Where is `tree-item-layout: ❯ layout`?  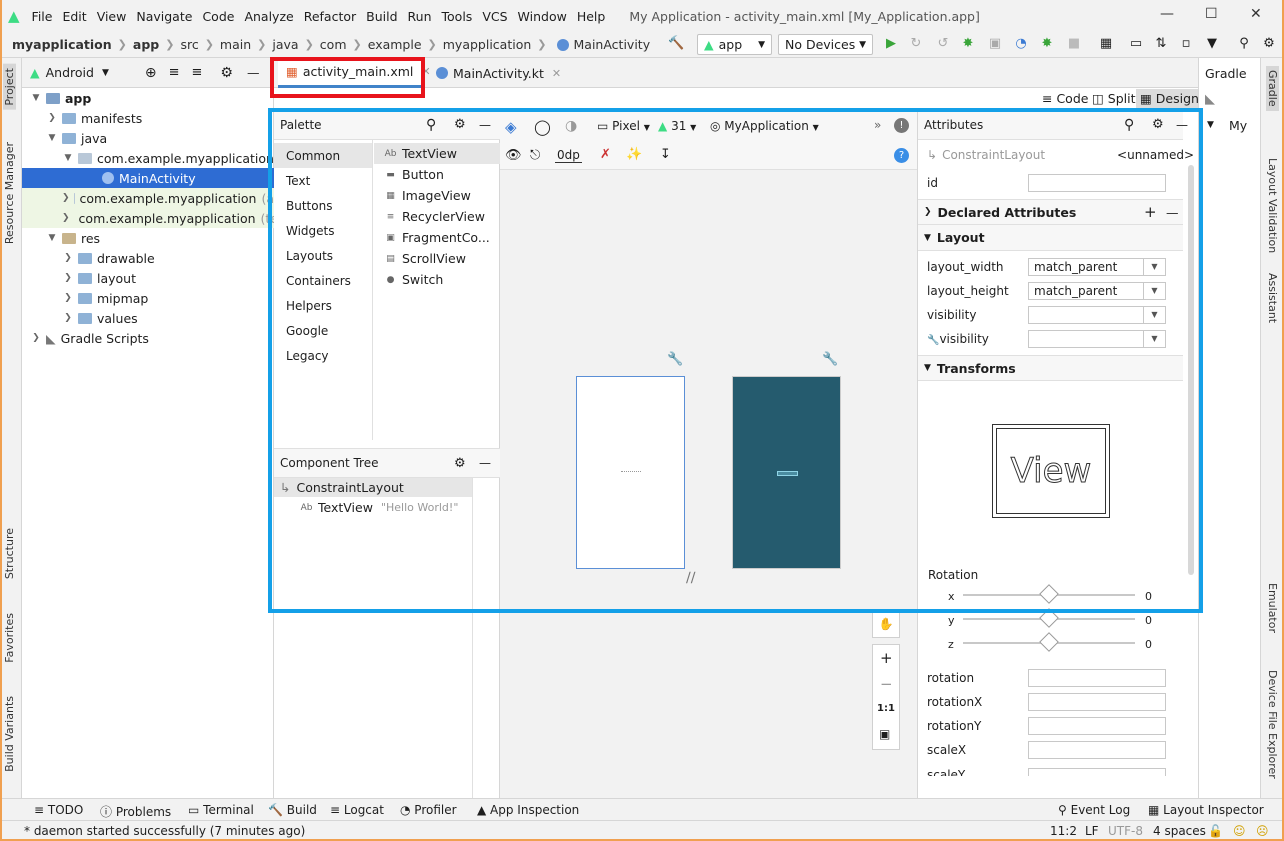
tree-item-layout: ❯ layout is located at coordinates (148, 278).